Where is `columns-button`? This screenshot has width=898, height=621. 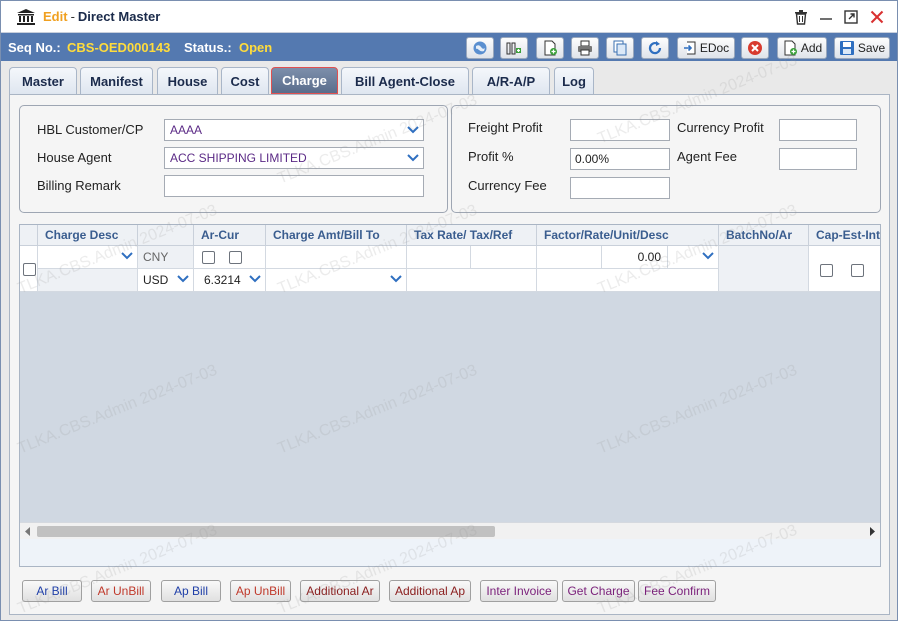 columns-button is located at coordinates (514, 48).